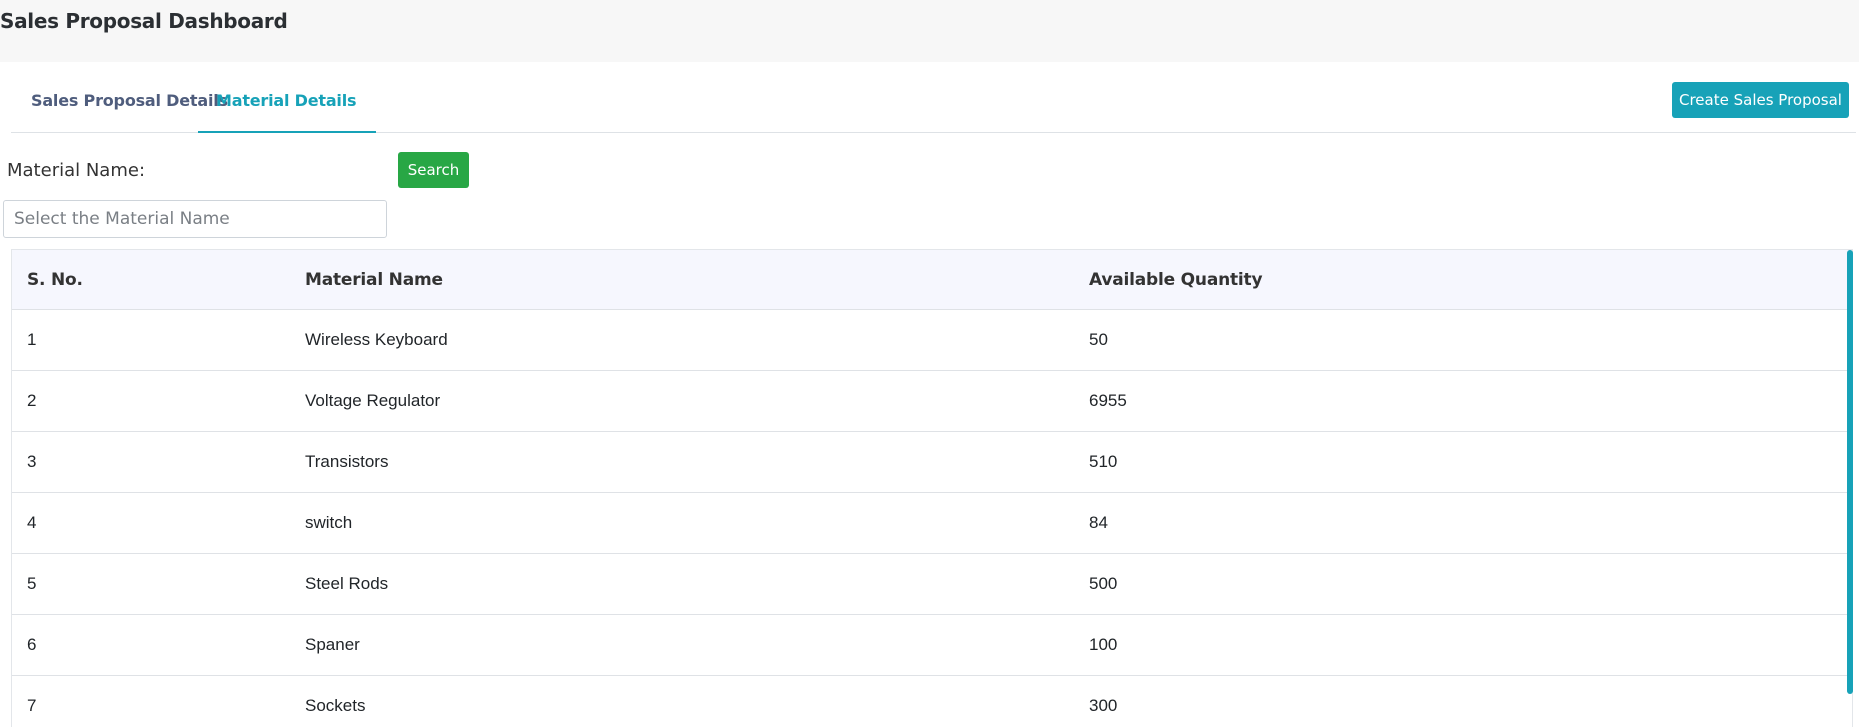  I want to click on cell-material-name: Voltage Regulator, so click(697, 401).